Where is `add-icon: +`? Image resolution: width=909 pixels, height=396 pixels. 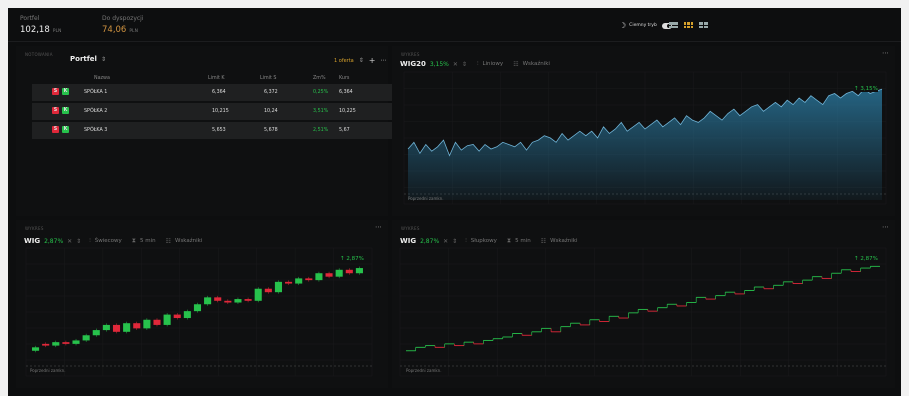
add-icon: + is located at coordinates (372, 60).